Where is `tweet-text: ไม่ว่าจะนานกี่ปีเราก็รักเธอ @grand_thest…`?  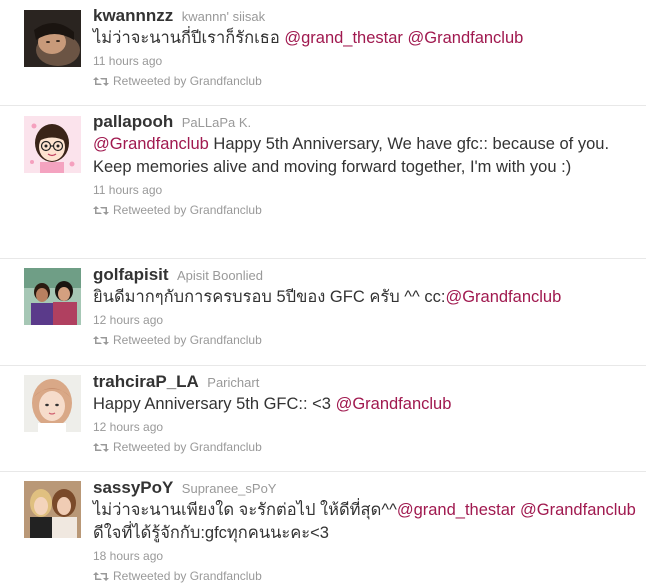 tweet-text: ไม่ว่าจะนานกี่ปีเราก็รักเธอ @grand_thest… is located at coordinates (364, 38).